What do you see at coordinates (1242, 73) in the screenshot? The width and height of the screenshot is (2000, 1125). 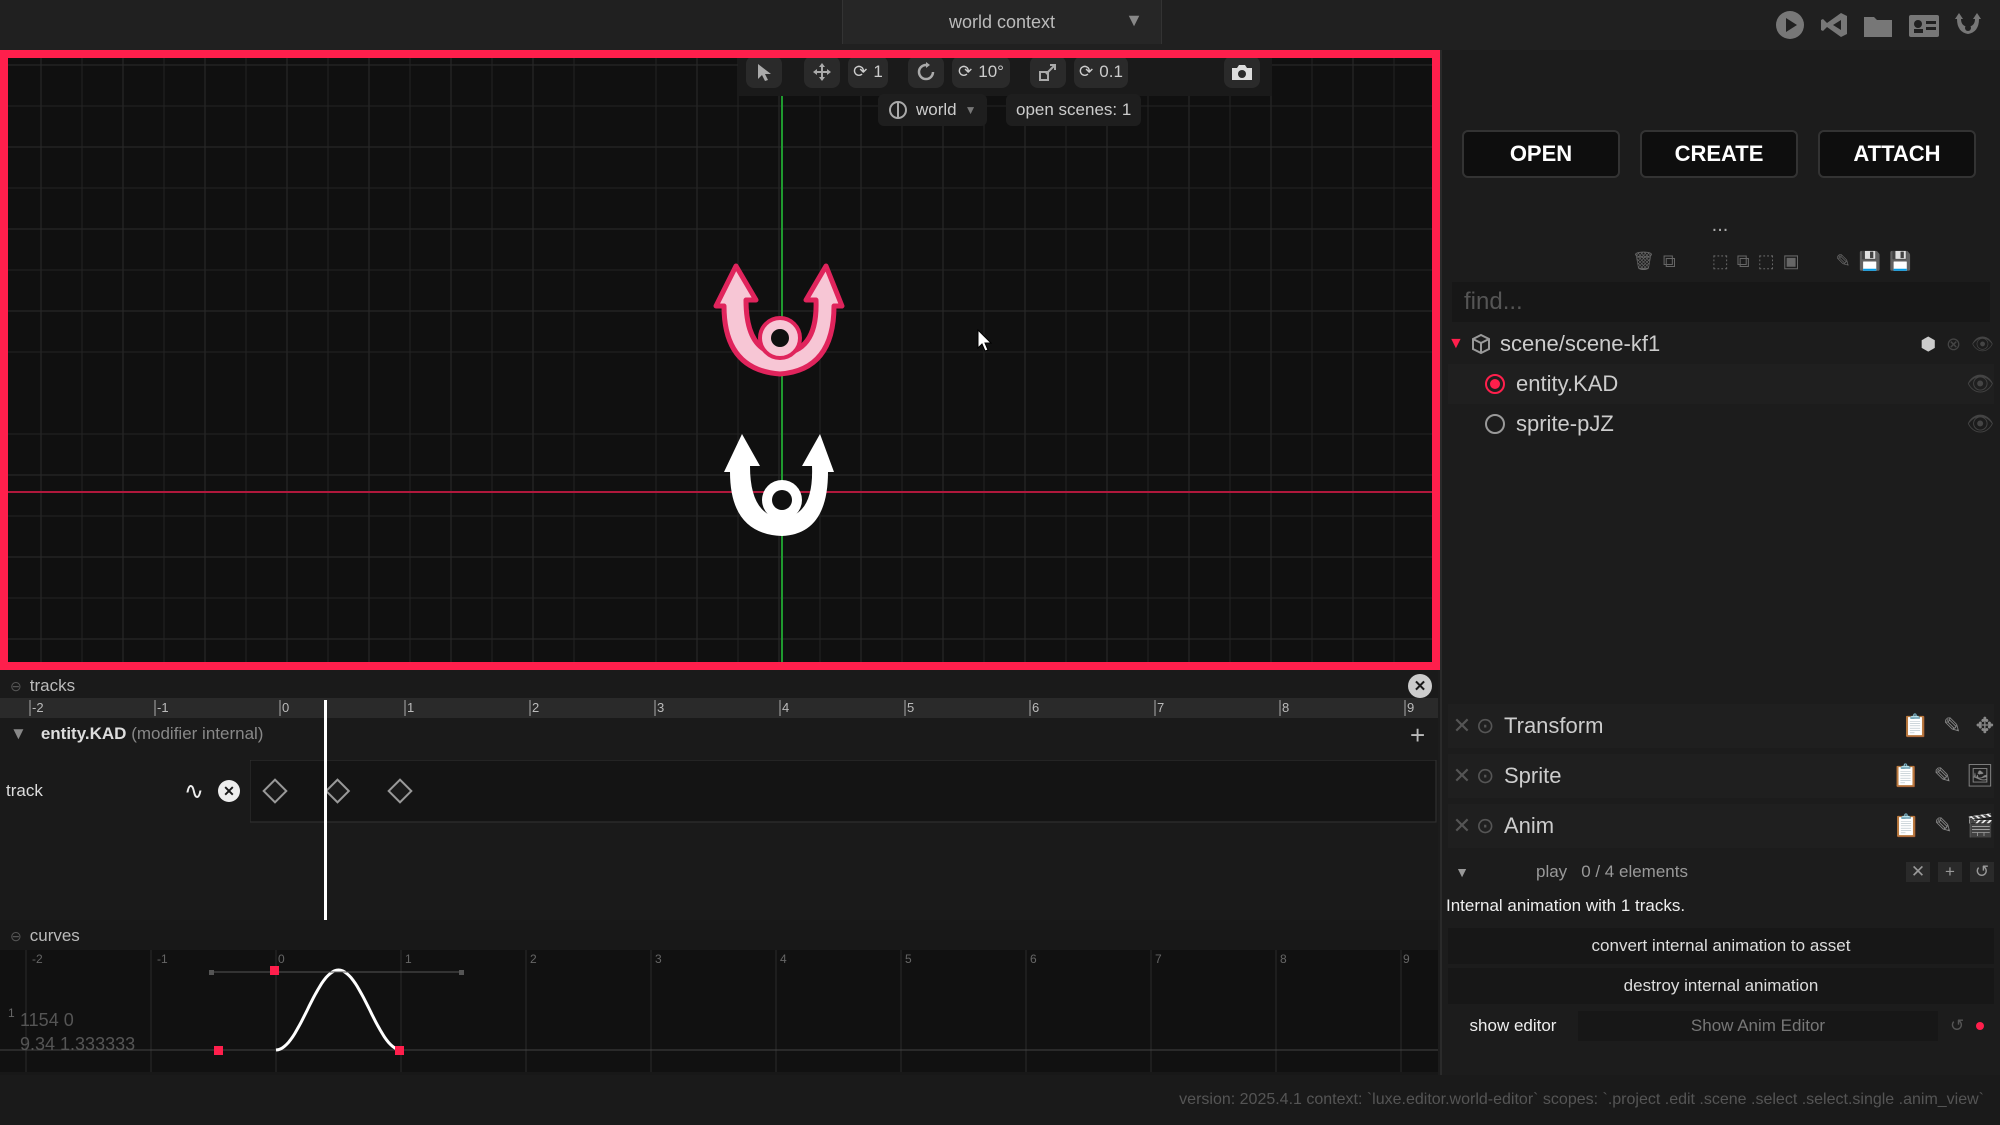 I see `camera-icon` at bounding box center [1242, 73].